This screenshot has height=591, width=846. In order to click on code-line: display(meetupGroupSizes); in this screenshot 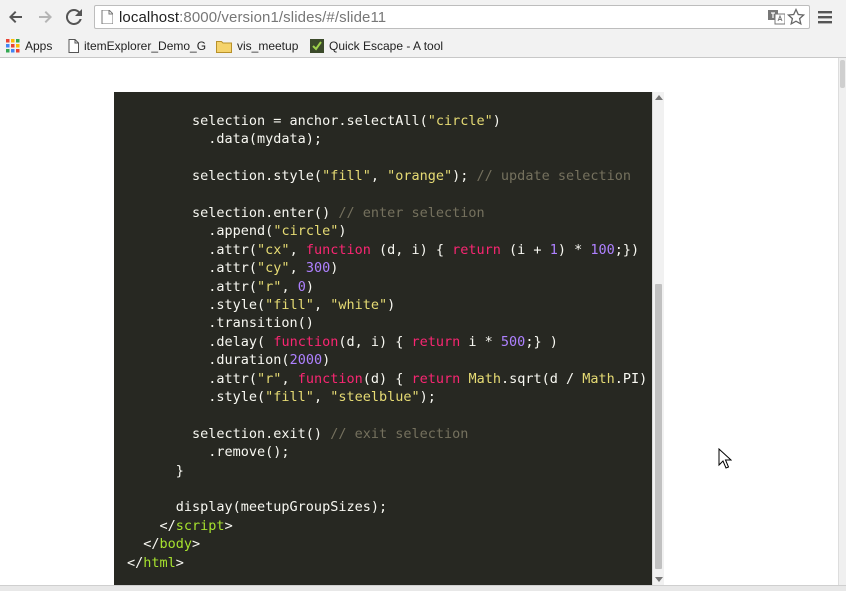, I will do `click(257, 507)`.